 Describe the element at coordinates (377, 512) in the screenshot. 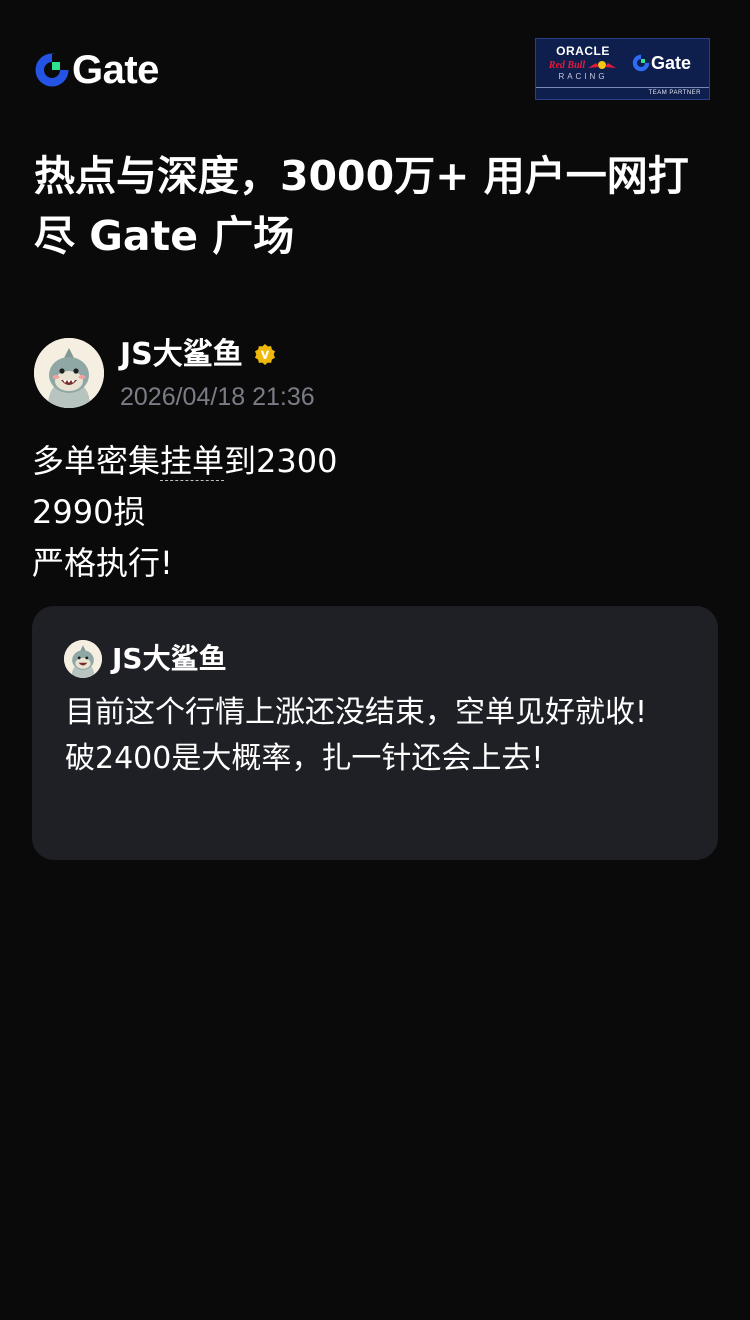

I see `post-body: 多单密集挂单到2300 2990损 严格执行!` at that location.